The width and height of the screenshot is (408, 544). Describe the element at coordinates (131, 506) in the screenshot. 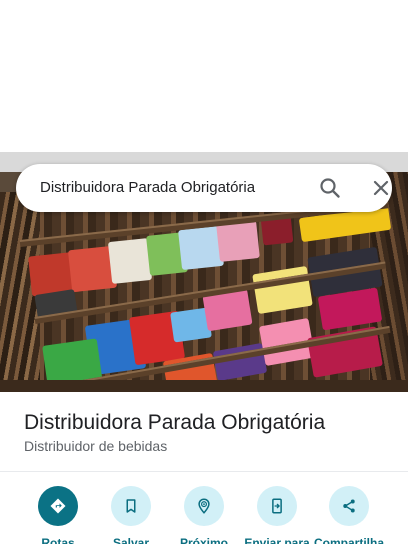

I see `bookmark-icon` at that location.